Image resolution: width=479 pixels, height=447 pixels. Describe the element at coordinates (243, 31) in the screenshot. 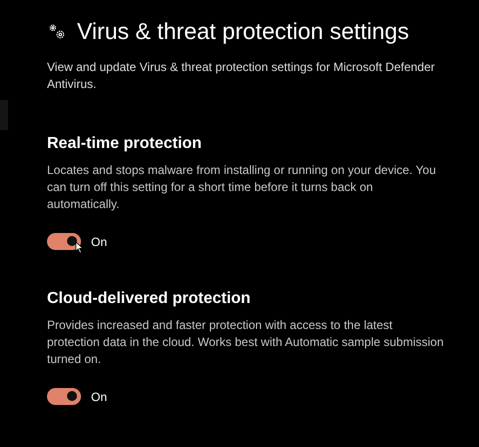

I see `page-title: Virus & threat protection settings` at that location.